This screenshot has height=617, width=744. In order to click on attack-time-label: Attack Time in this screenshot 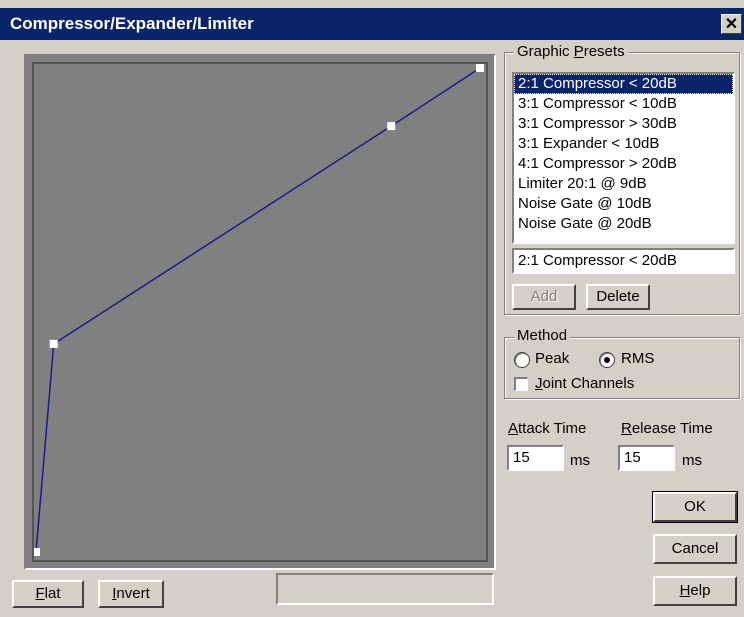, I will do `click(547, 428)`.